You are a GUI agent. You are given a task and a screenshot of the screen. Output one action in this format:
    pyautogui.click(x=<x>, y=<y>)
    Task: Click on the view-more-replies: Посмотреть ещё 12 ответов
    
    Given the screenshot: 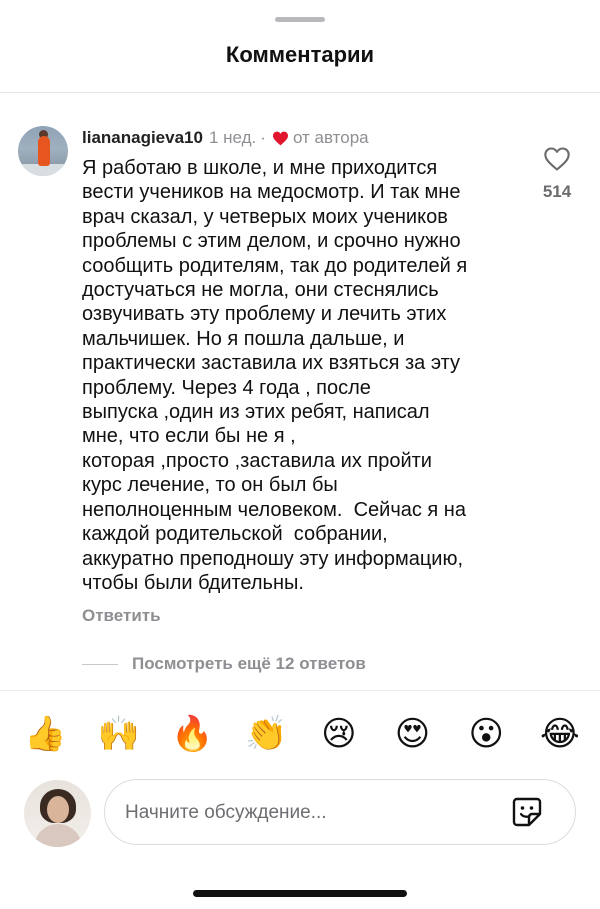 What is the action you would take?
    pyautogui.click(x=224, y=664)
    